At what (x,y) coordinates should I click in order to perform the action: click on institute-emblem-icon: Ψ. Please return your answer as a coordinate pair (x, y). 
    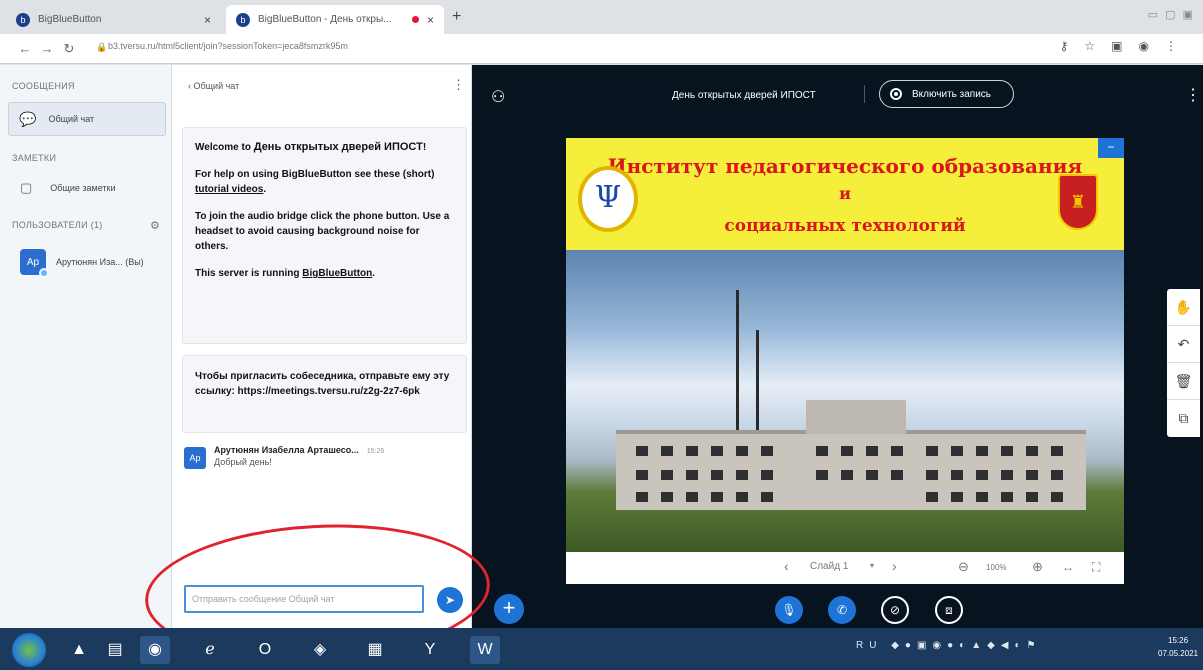
    Looking at the image, I should click on (608, 199).